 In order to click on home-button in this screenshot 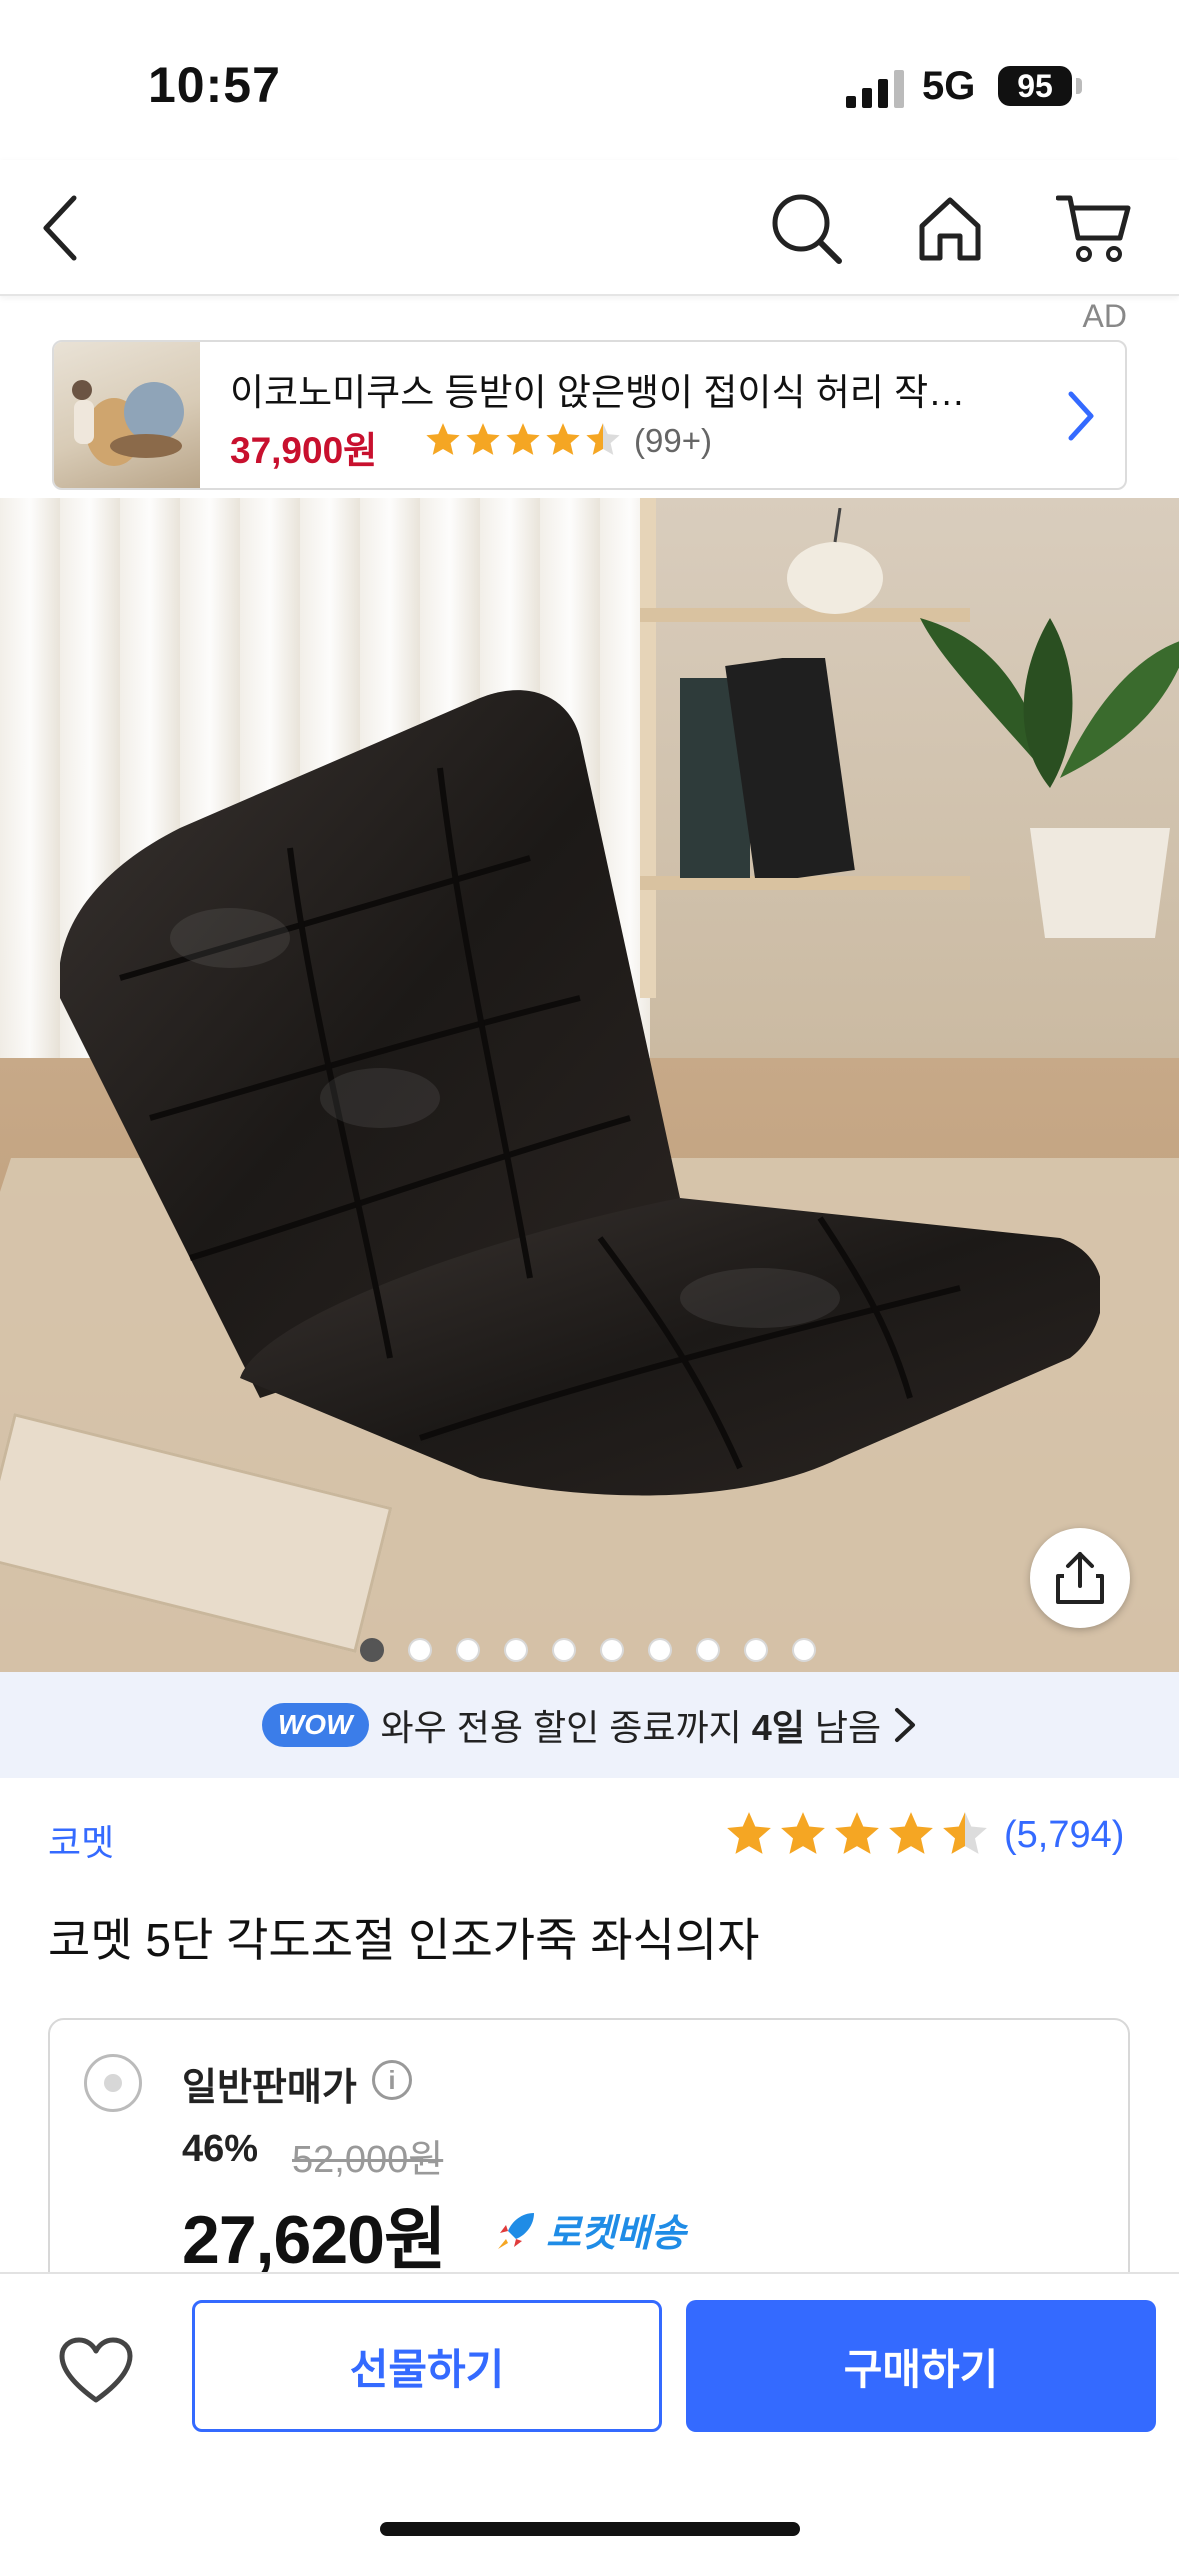, I will do `click(950, 228)`.